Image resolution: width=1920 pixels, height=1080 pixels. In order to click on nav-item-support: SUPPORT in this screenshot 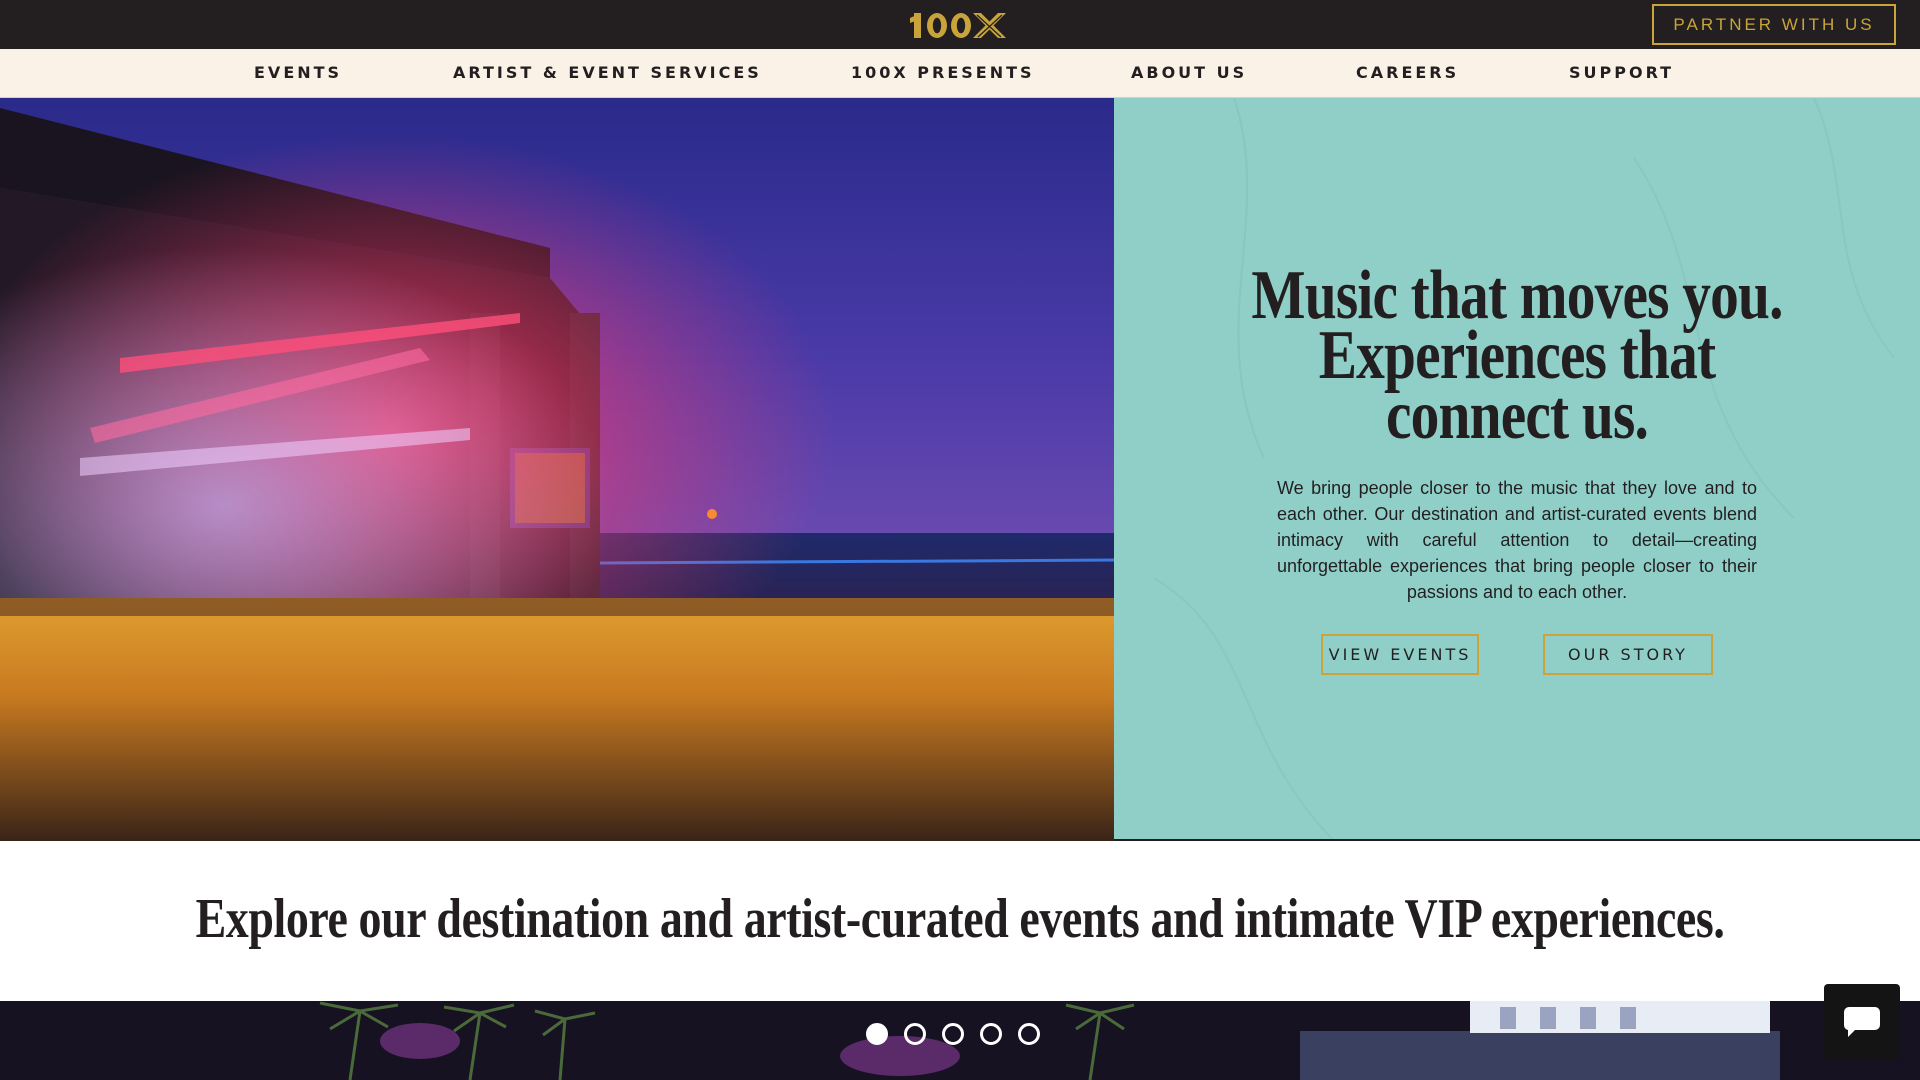, I will do `click(1621, 73)`.